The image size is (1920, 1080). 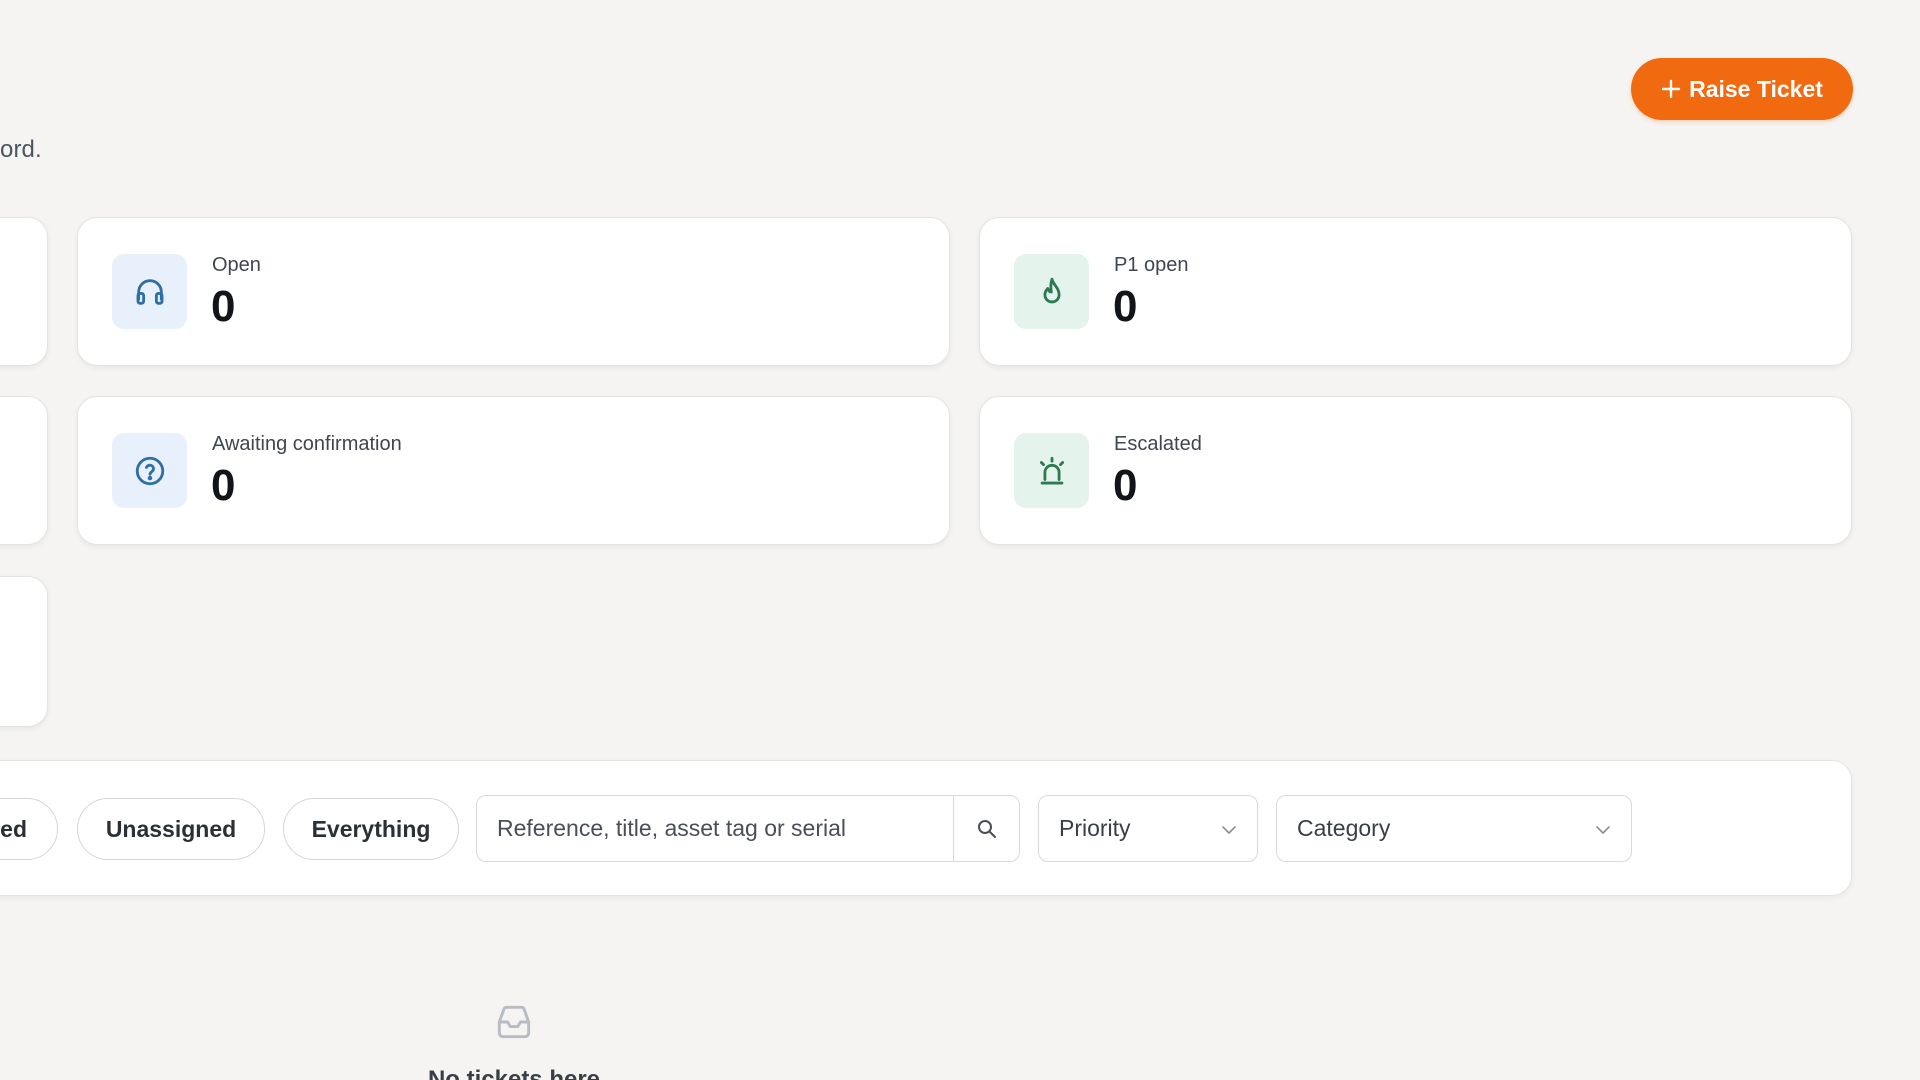 What do you see at coordinates (1415, 291) in the screenshot?
I see `stat-card-p1-open: P1 open 0` at bounding box center [1415, 291].